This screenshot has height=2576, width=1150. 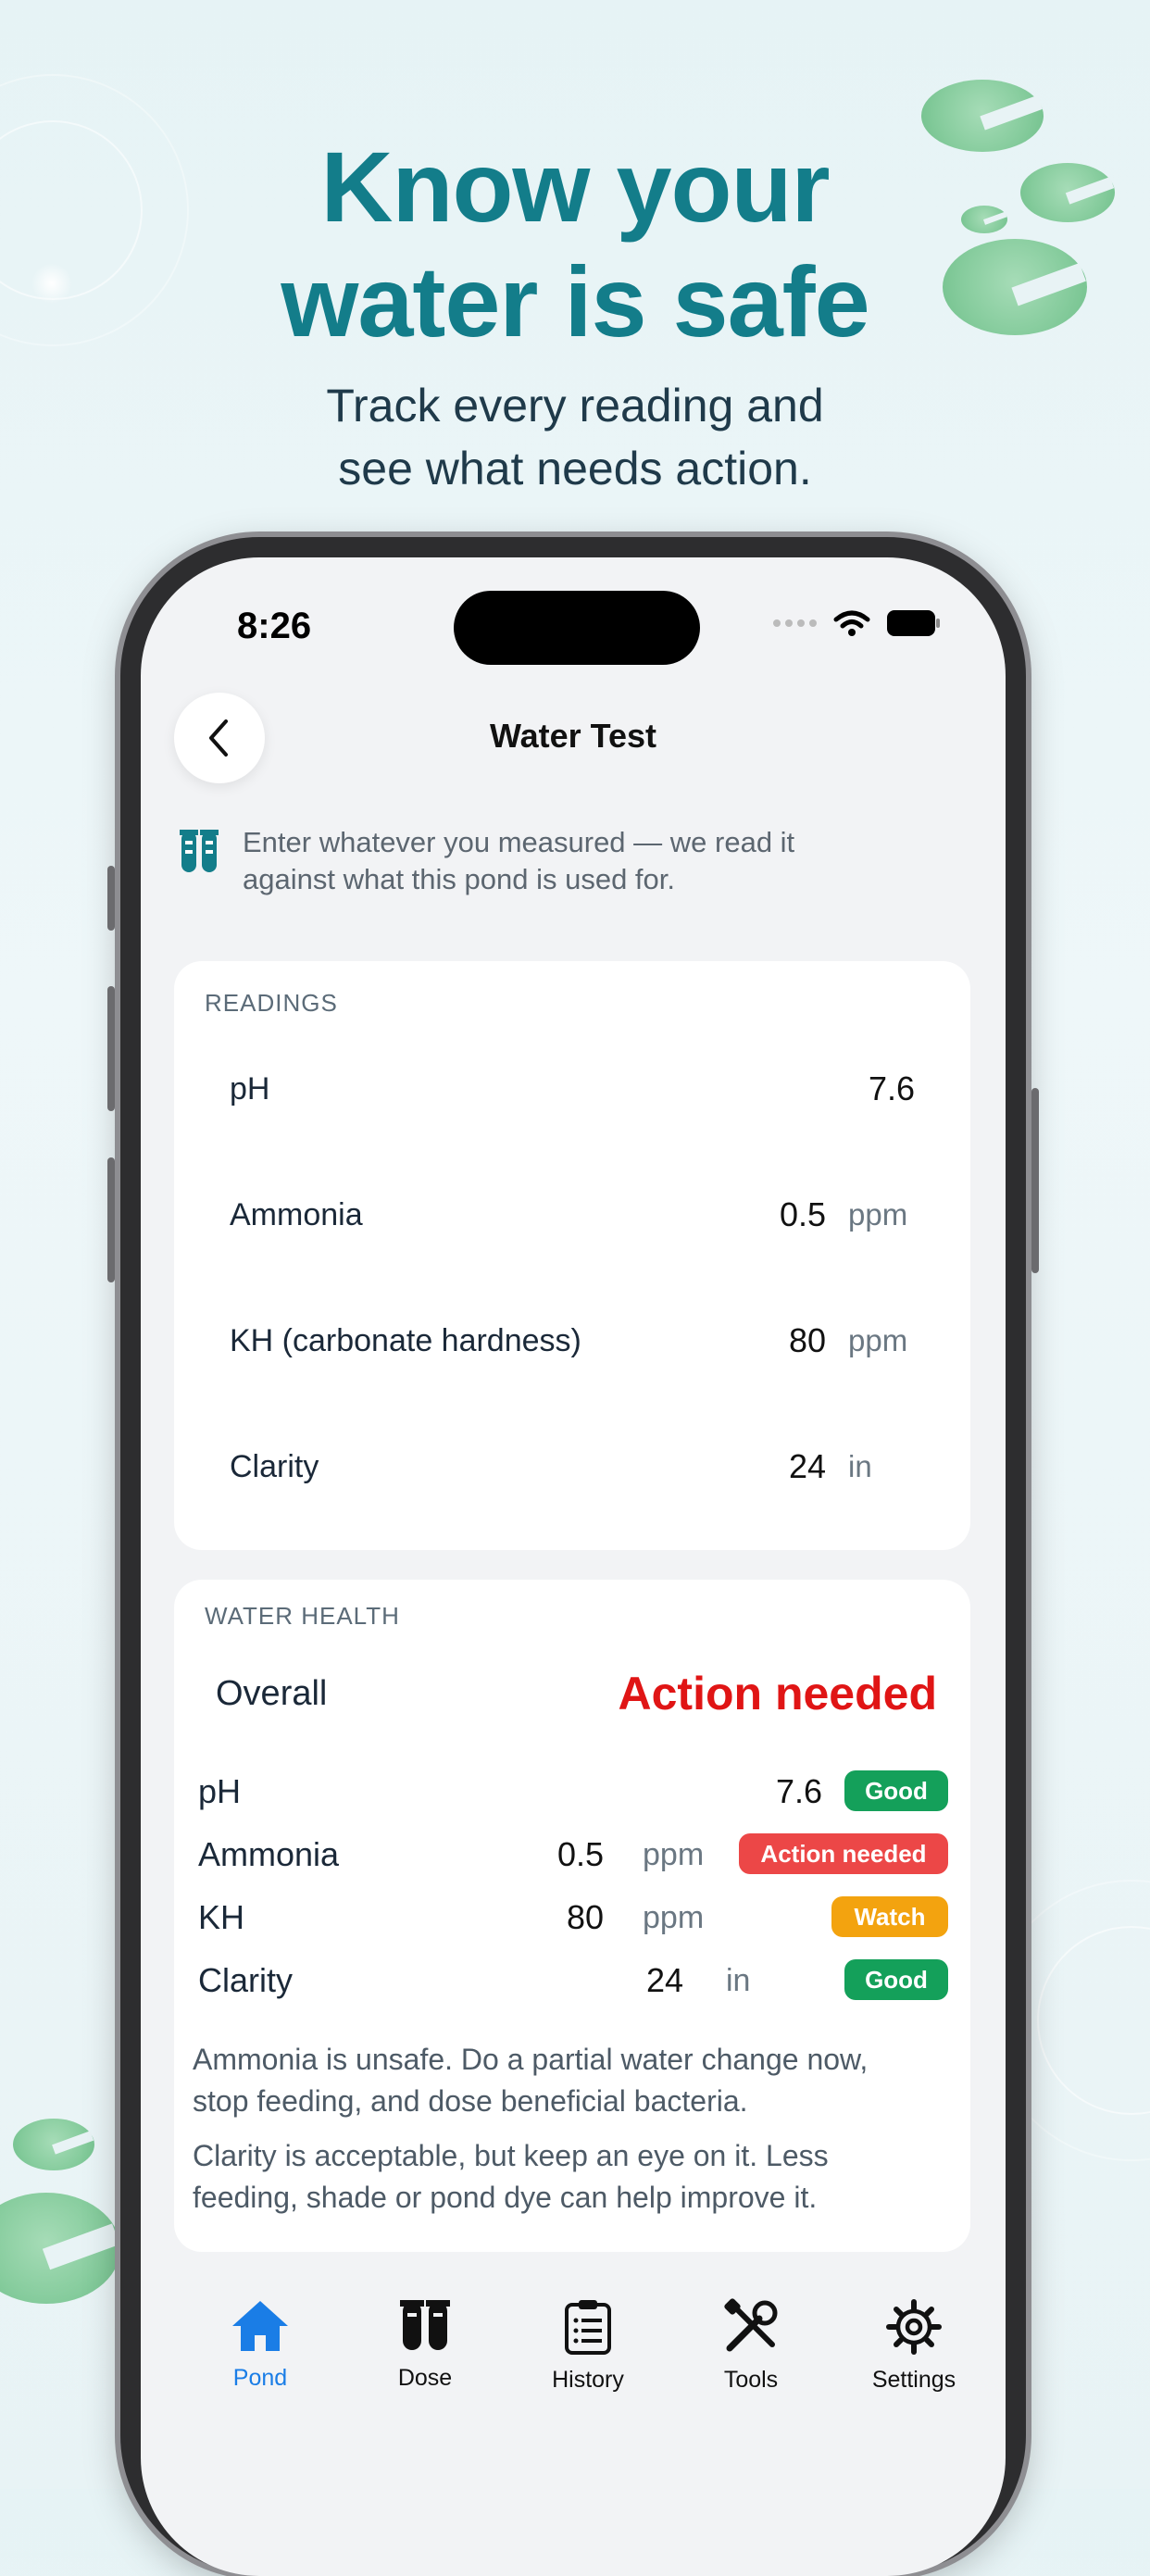 What do you see at coordinates (272, 1693) in the screenshot?
I see `overall-label: Overall` at bounding box center [272, 1693].